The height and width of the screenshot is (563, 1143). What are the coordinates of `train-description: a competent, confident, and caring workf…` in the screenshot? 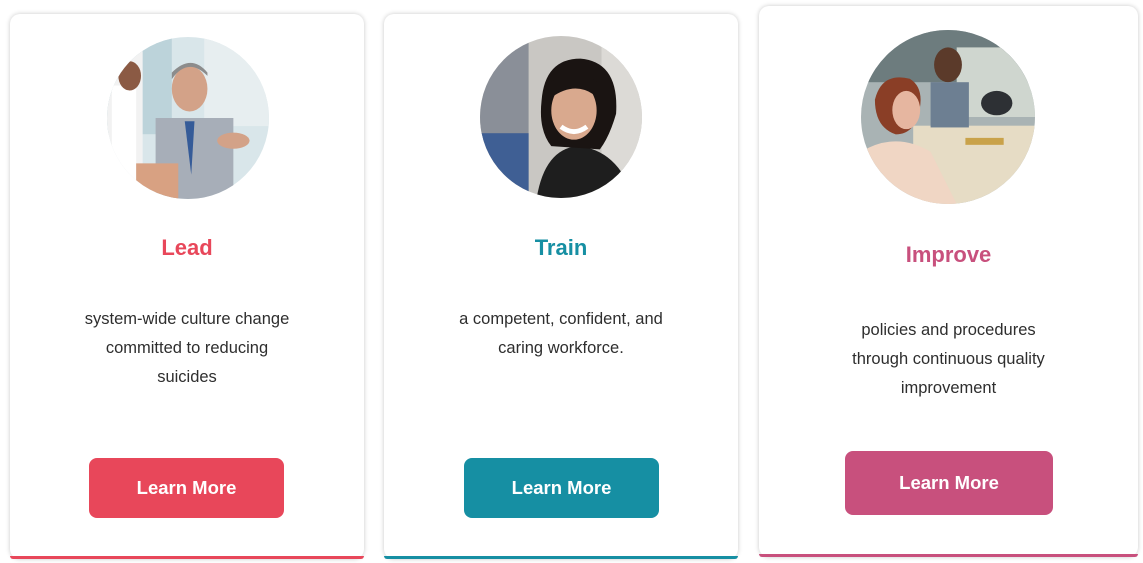 It's located at (561, 334).